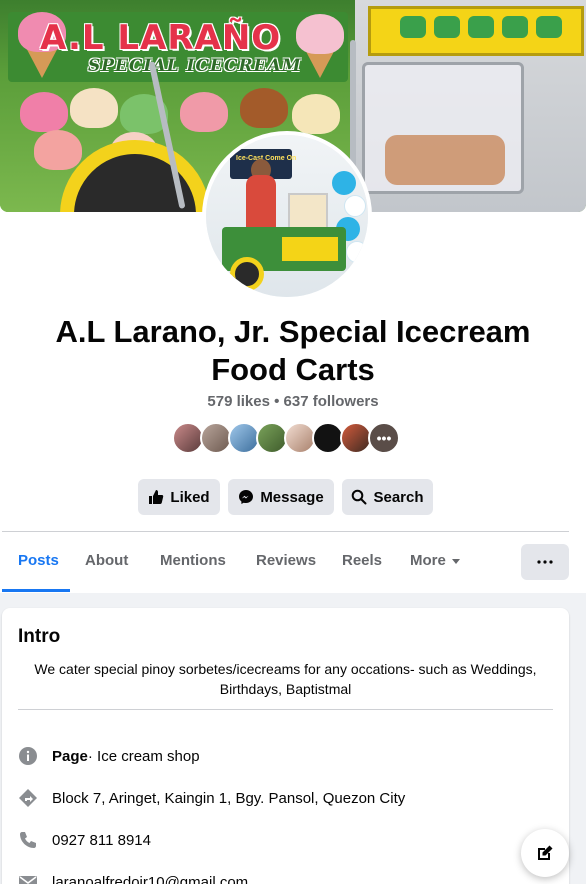 This screenshot has height=884, width=586. Describe the element at coordinates (286, 560) in the screenshot. I see `tab-reviews: Reviews` at that location.